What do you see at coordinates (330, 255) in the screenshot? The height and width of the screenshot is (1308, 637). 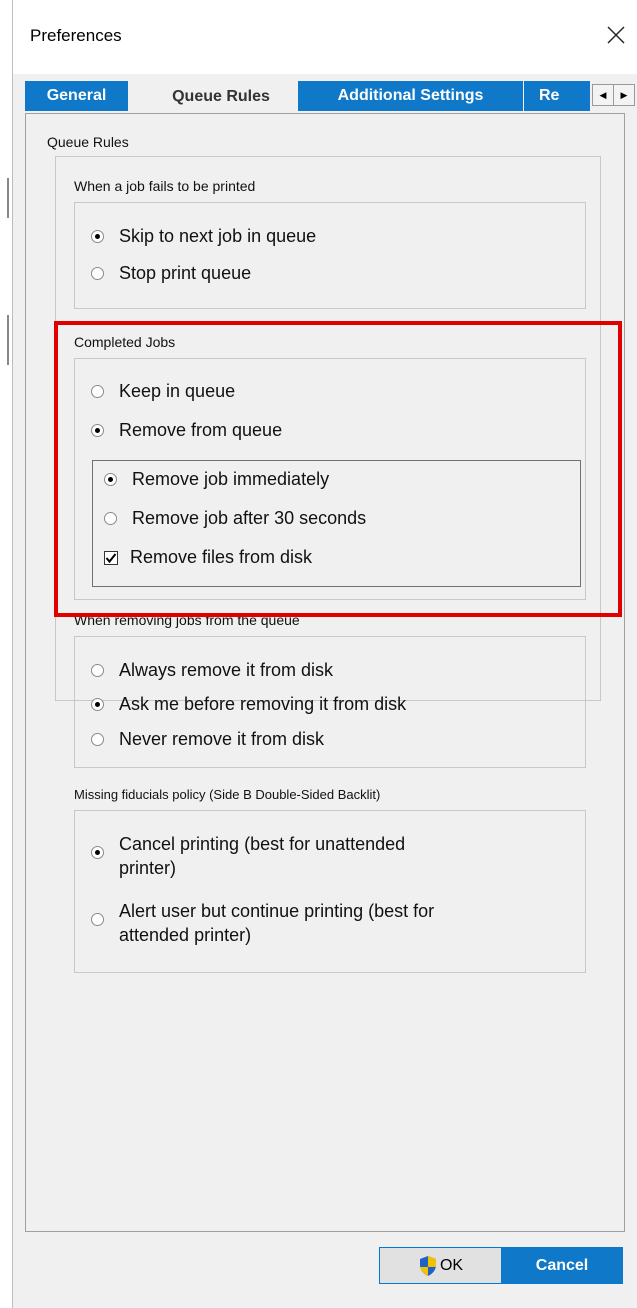 I see `failed-job-group` at bounding box center [330, 255].